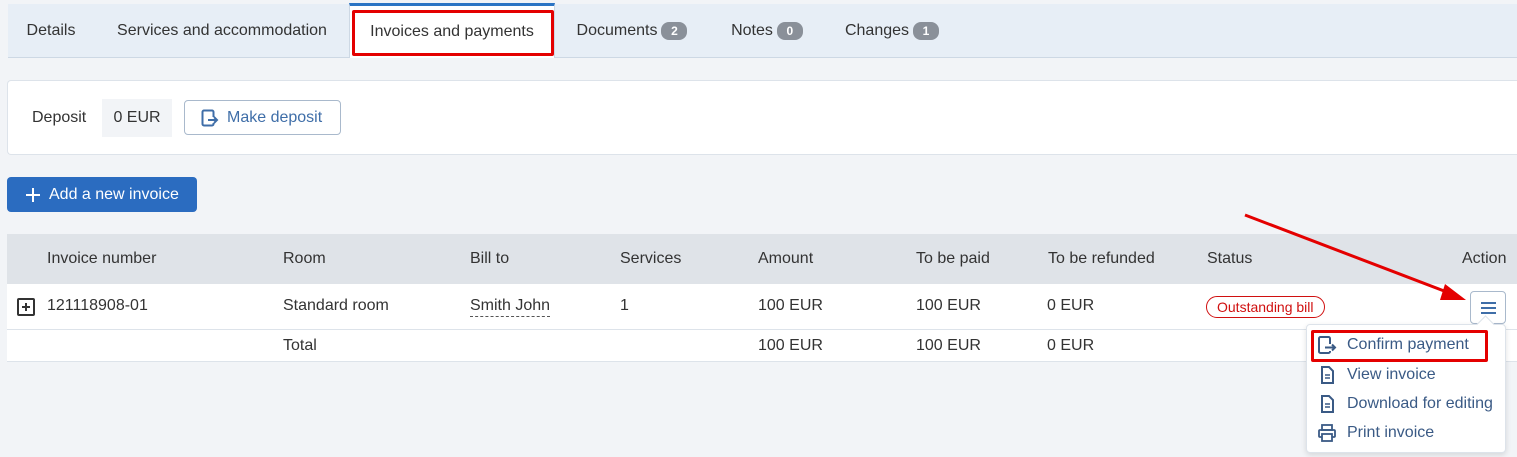 The image size is (1517, 457). Describe the element at coordinates (786, 258) in the screenshot. I see `column-header: Amount` at that location.